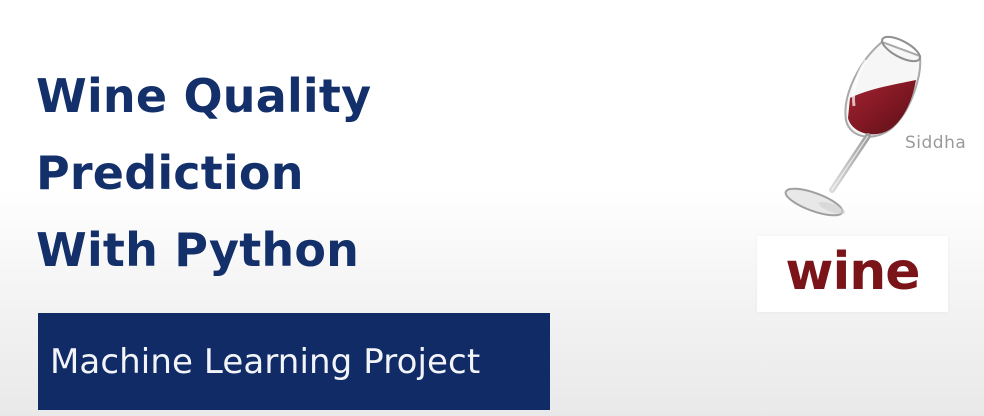  I want to click on wine-logo: wine, so click(852, 274).